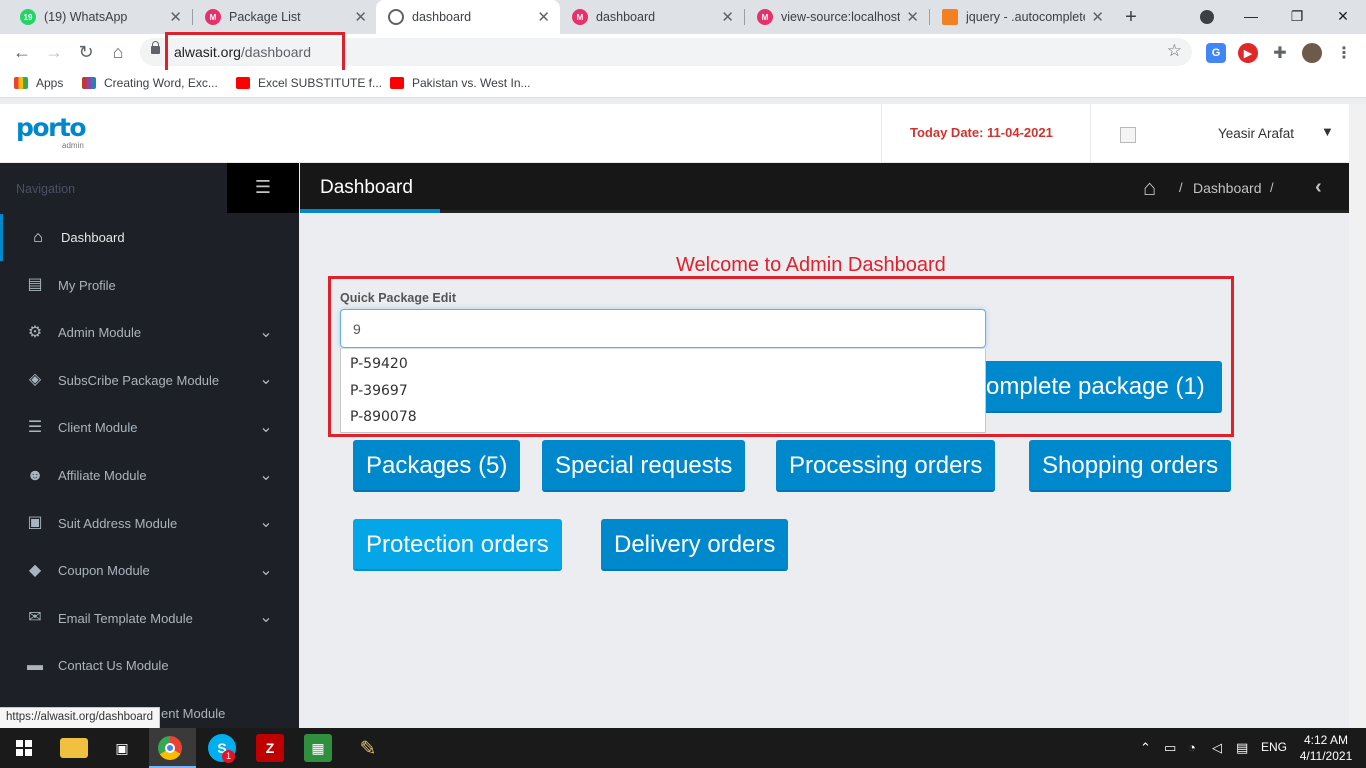  I want to click on list-icon: ☰, so click(35, 427).